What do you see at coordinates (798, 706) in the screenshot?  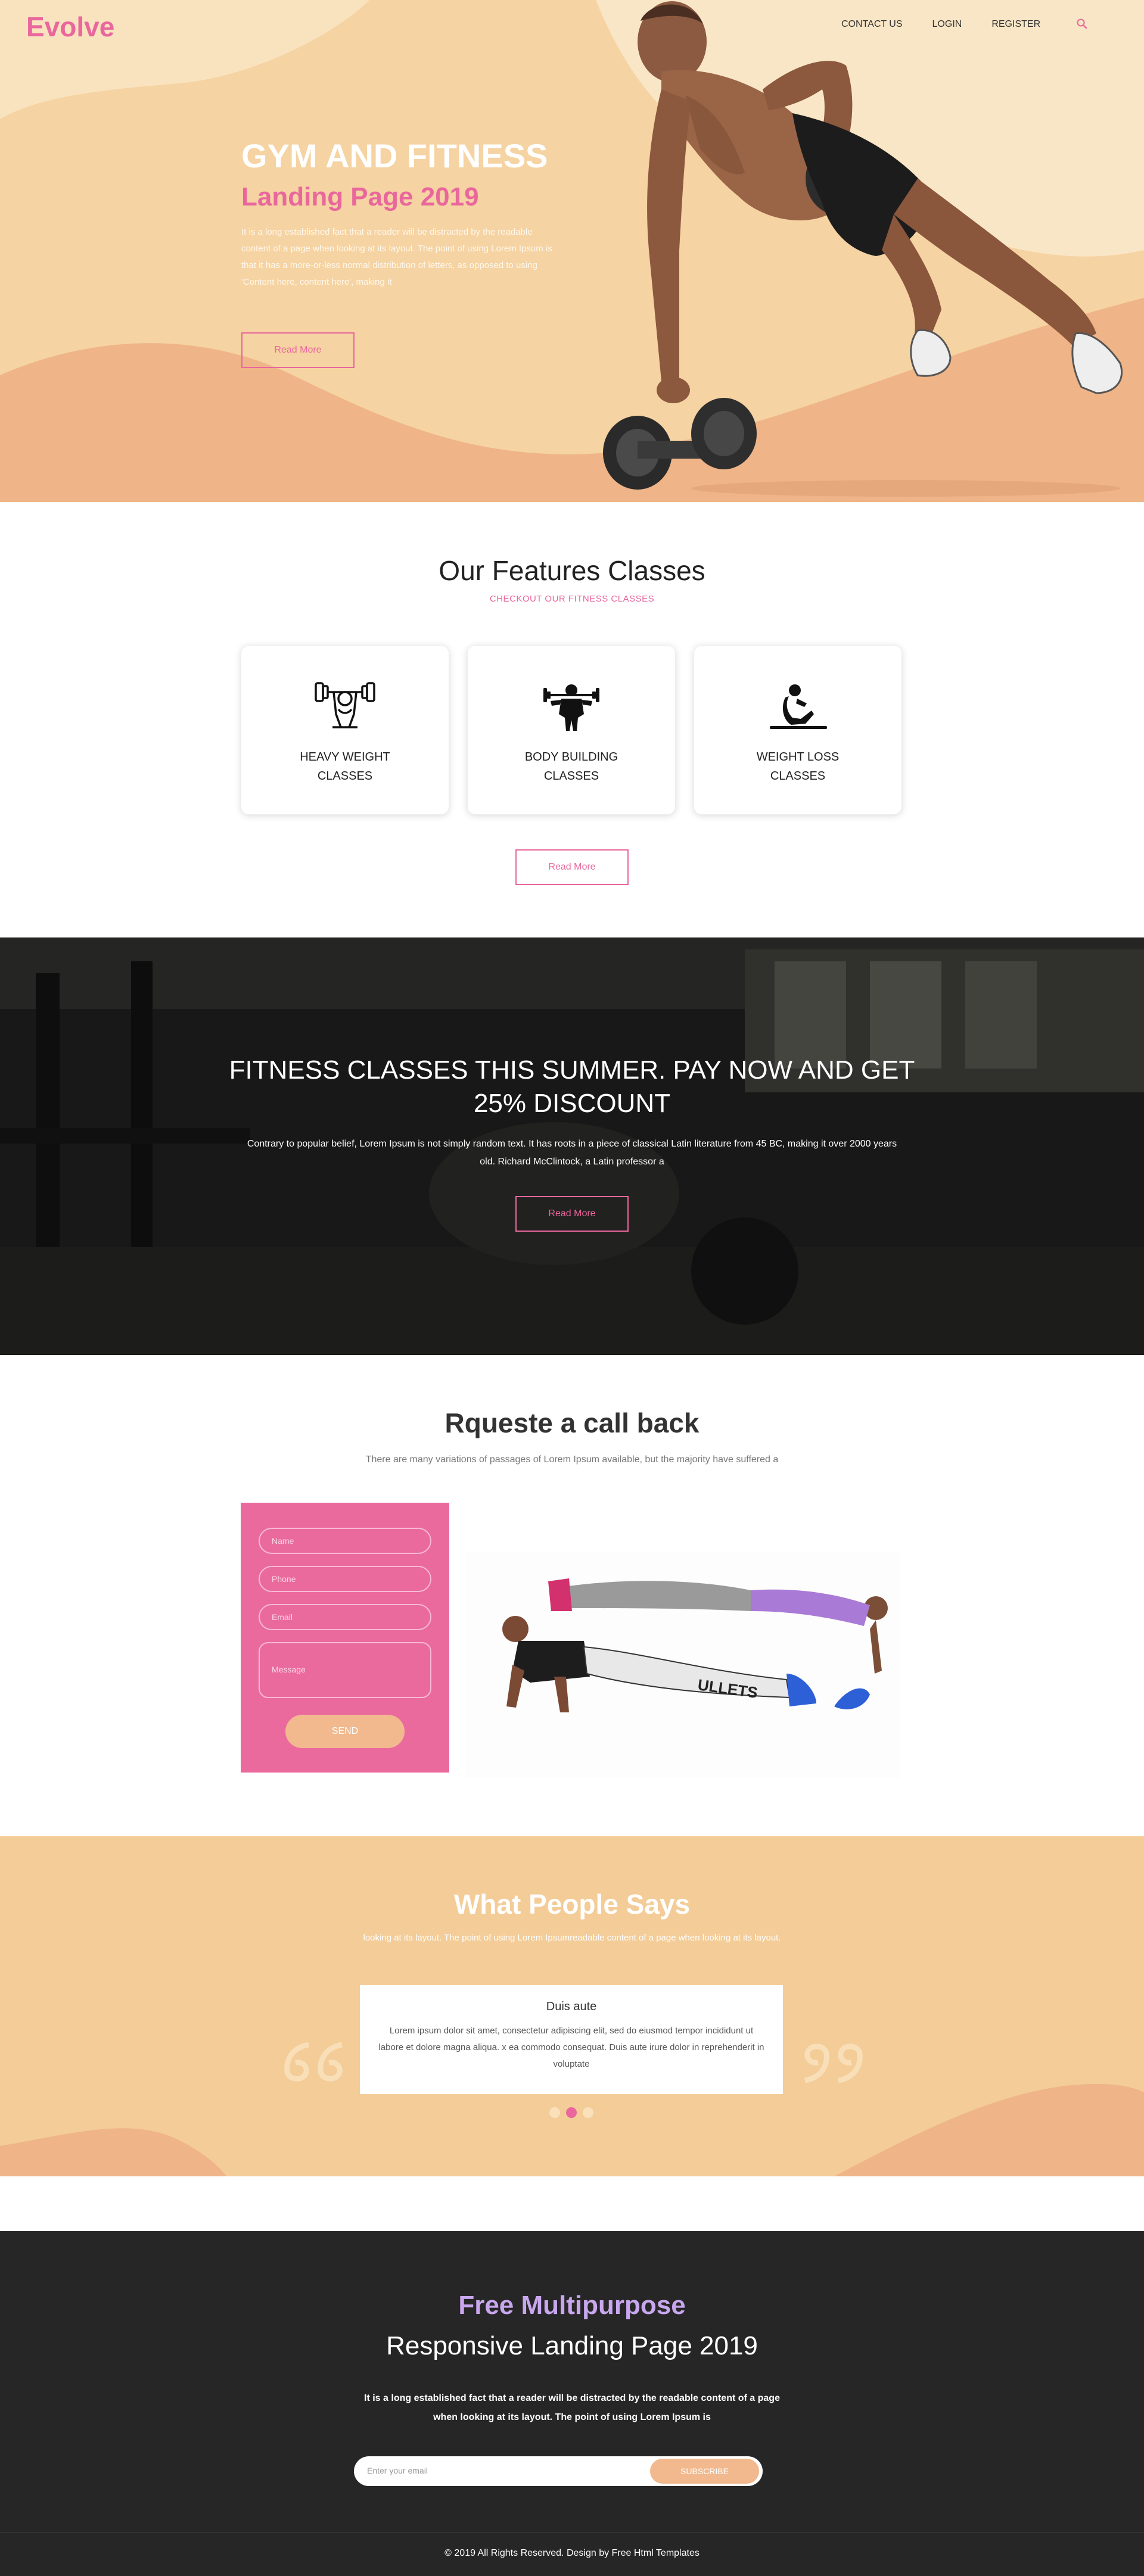 I see `situp-icon` at bounding box center [798, 706].